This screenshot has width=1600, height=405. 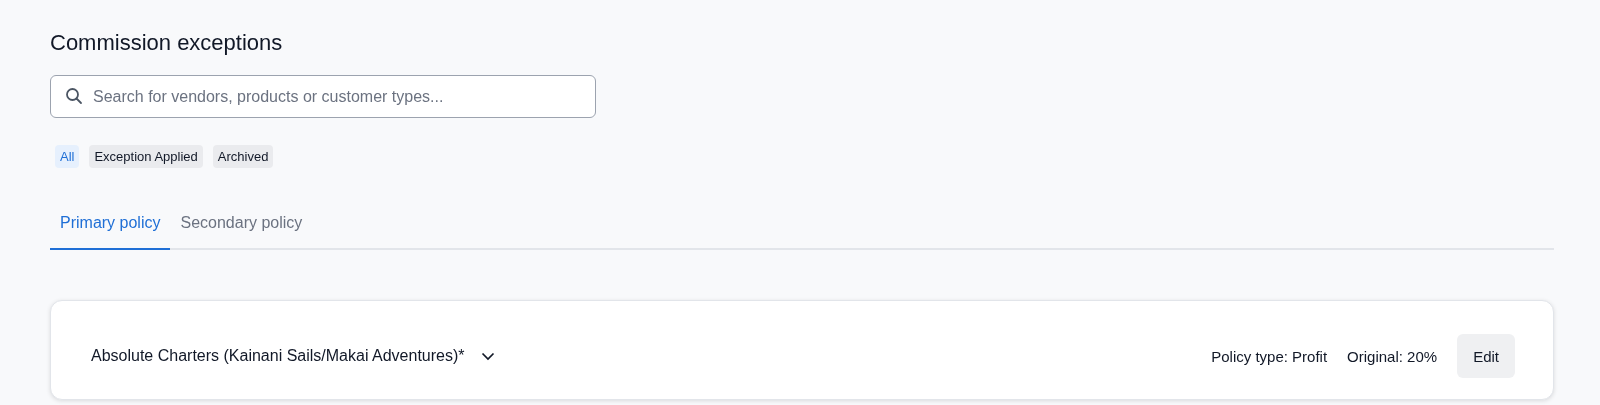 I want to click on page-title: Commission exceptions, so click(x=167, y=43).